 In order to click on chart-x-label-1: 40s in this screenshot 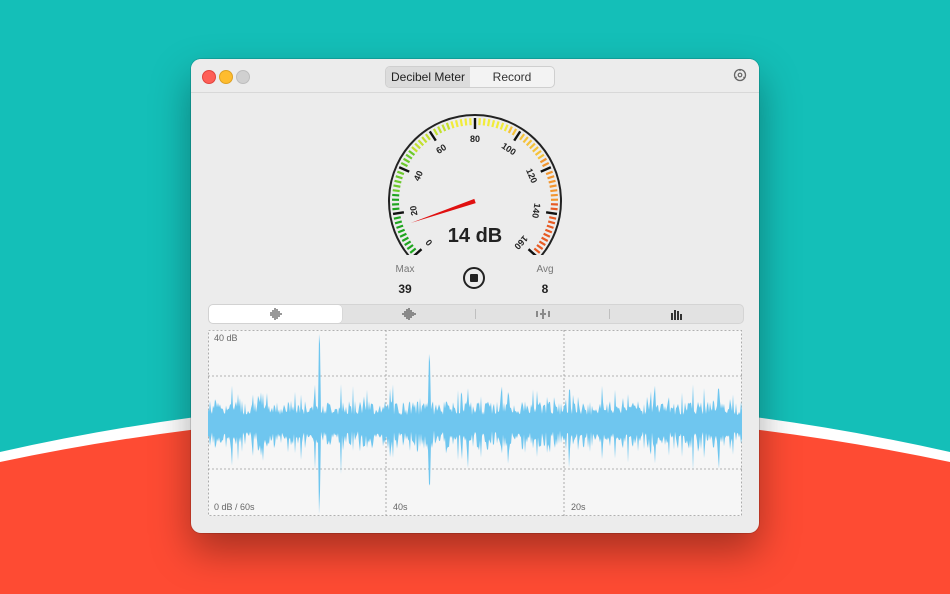, I will do `click(400, 507)`.